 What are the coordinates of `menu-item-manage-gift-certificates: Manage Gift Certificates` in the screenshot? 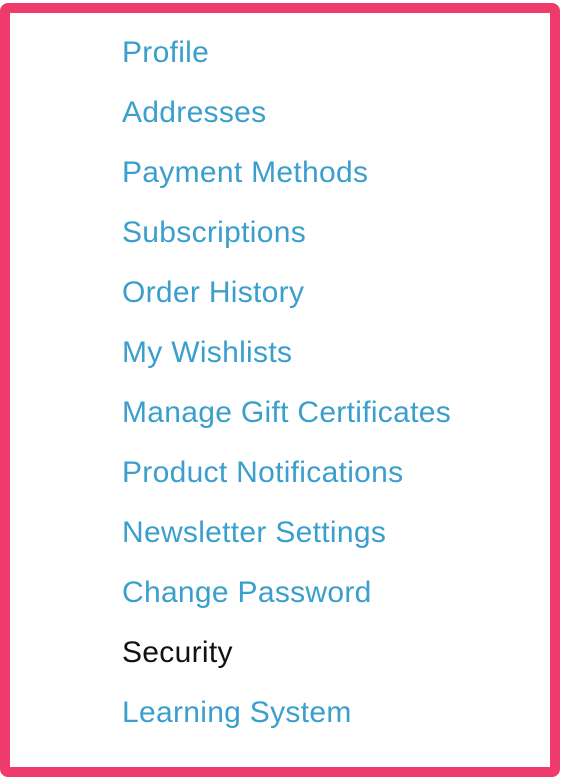 It's located at (286, 422).